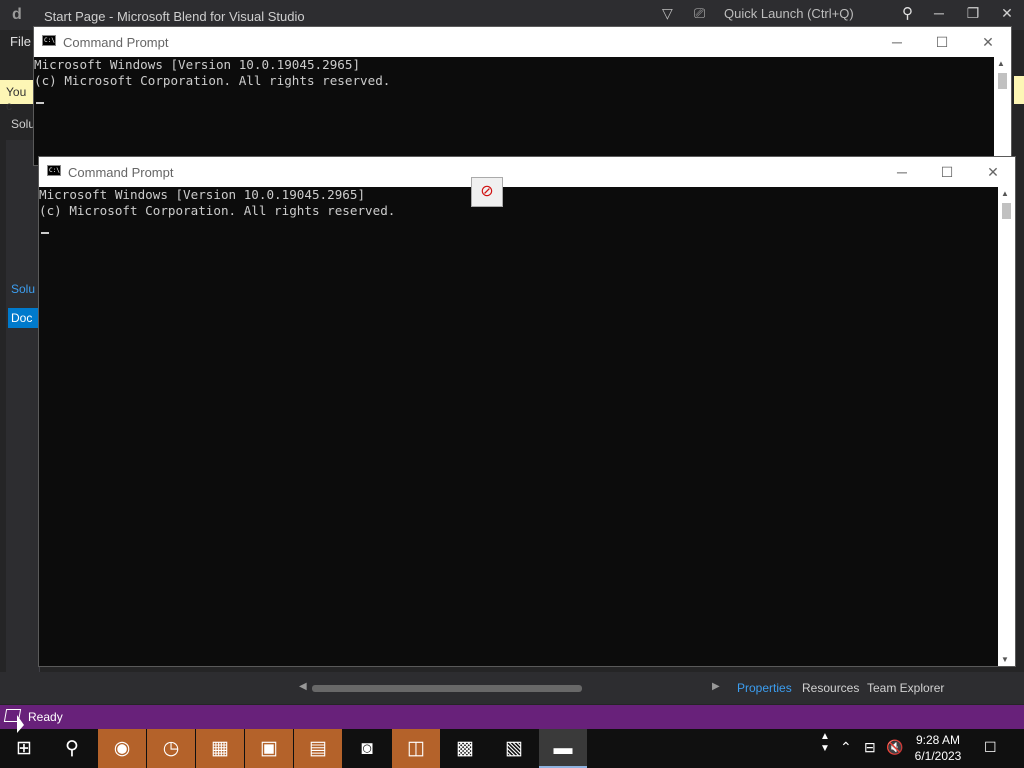  What do you see at coordinates (938, 756) in the screenshot?
I see `clock-date: 6/1/2023` at bounding box center [938, 756].